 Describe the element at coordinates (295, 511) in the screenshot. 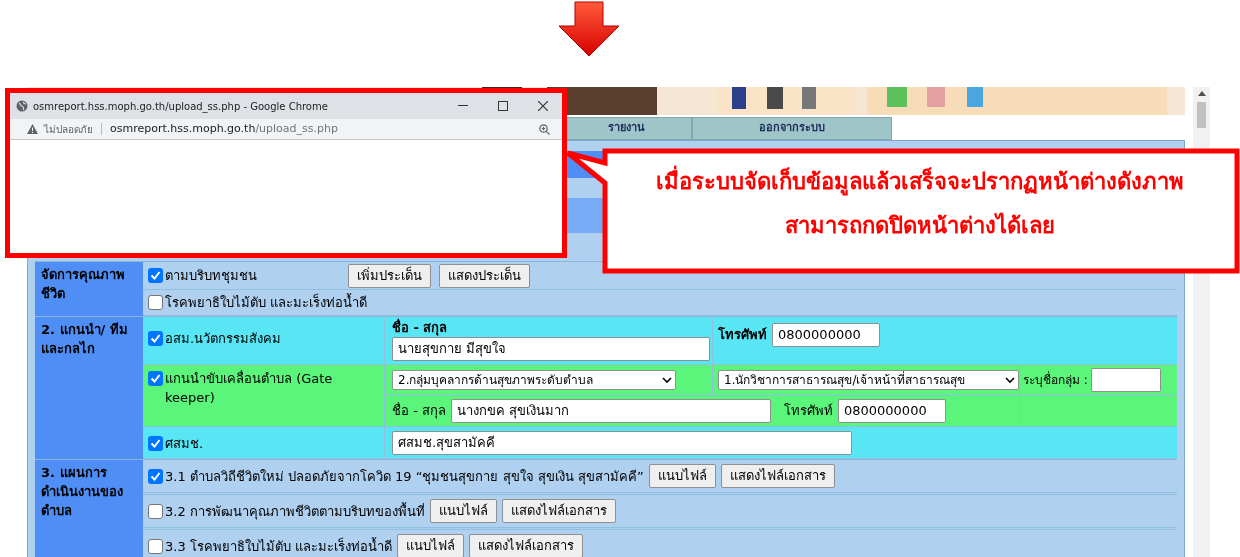

I see `checkbox-label: 3.2 การพัฒนาคุณภาพชีวิตตามบริบทของพื้นที่` at that location.